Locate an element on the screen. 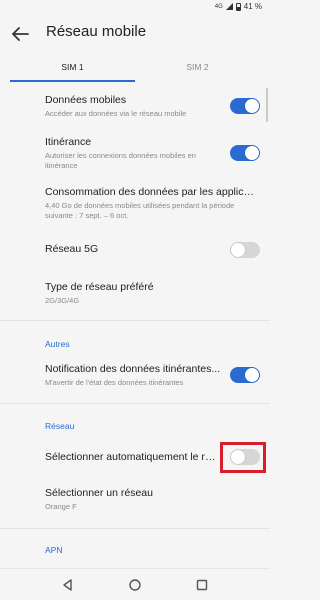 The height and width of the screenshot is (600, 320). setting-subtitle: Orange F is located at coordinates (61, 506).